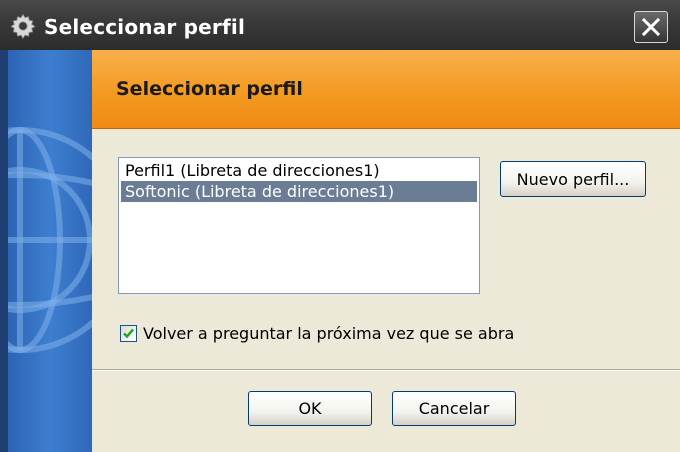  Describe the element at coordinates (46, 240) in the screenshot. I see `globe-watermark-icon` at that location.